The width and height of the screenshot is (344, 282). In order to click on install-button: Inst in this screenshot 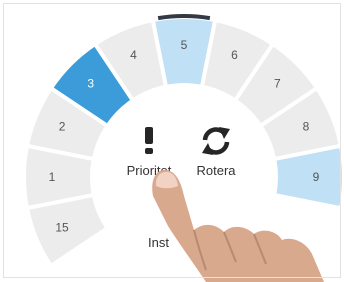, I will do `click(158, 242)`.